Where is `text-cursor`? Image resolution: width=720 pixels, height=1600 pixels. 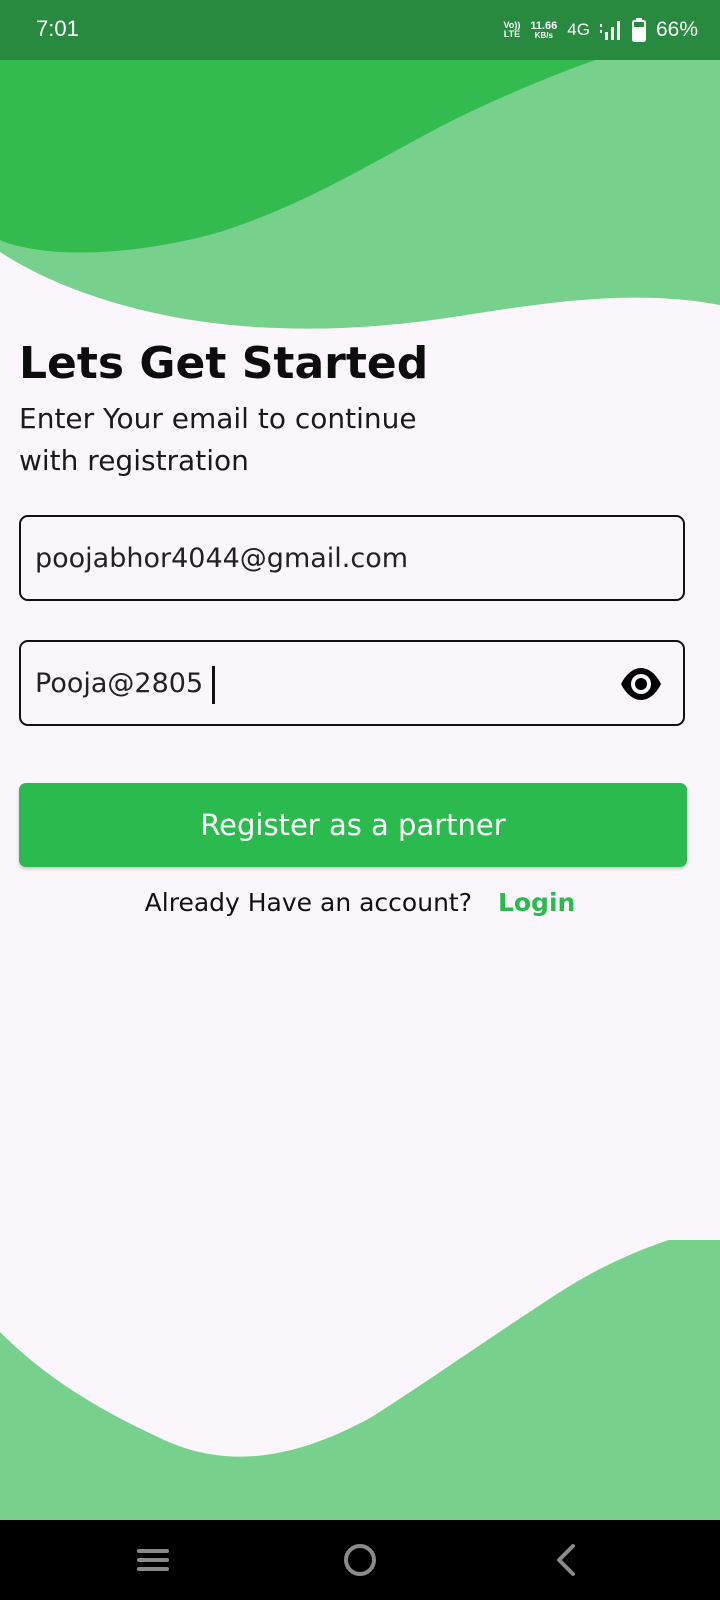 text-cursor is located at coordinates (213, 685).